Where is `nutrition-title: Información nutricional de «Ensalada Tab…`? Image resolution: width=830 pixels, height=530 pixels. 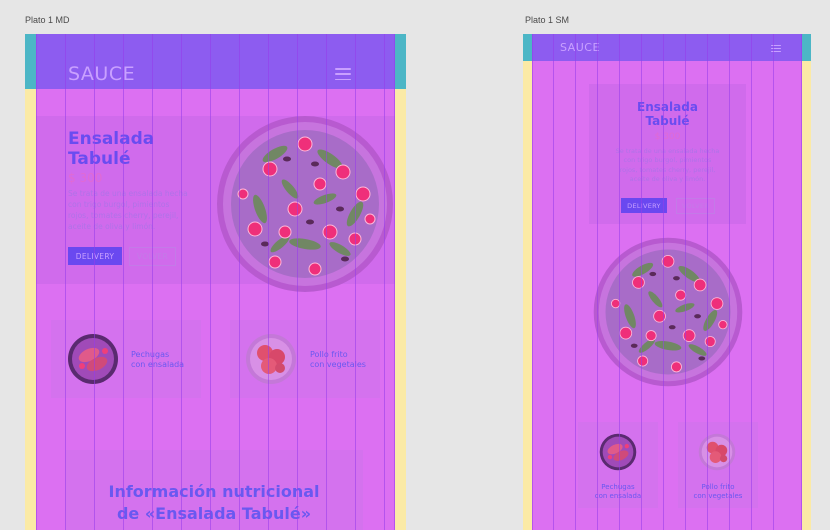 nutrition-title: Información nutricional de «Ensalada Tab… is located at coordinates (214, 503).